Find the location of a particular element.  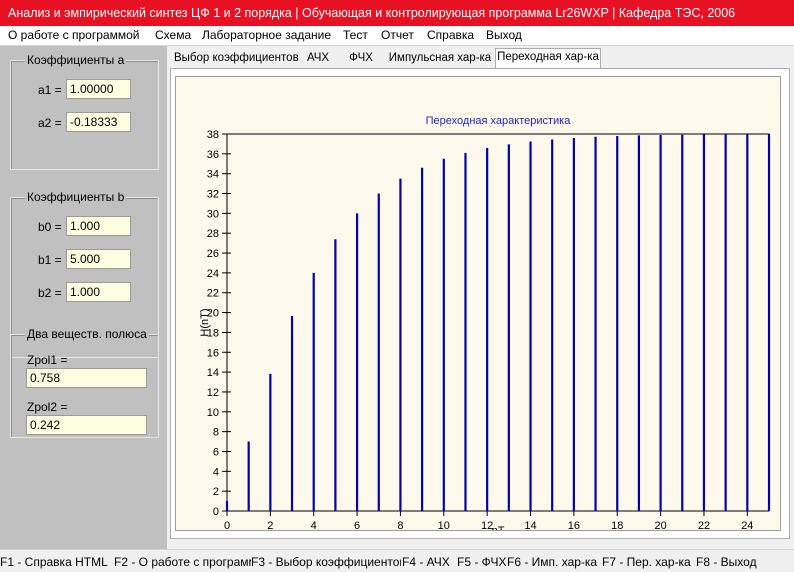

status-f8-exit: F8 - Выход is located at coordinates (744, 562).